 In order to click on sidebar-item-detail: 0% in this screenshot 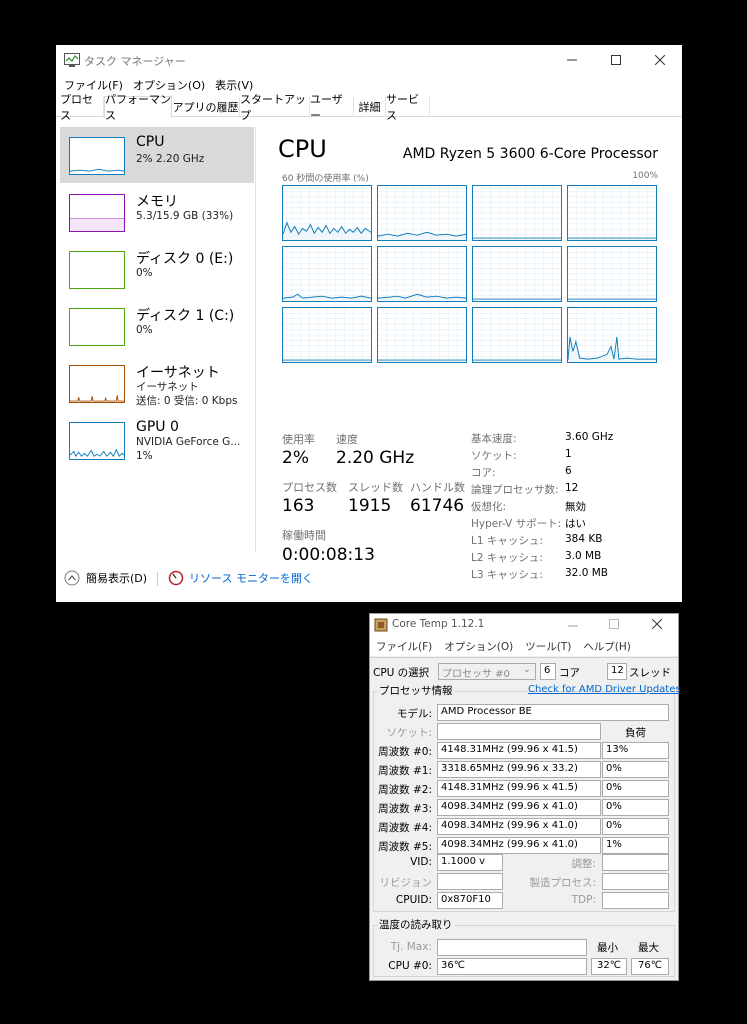, I will do `click(144, 330)`.